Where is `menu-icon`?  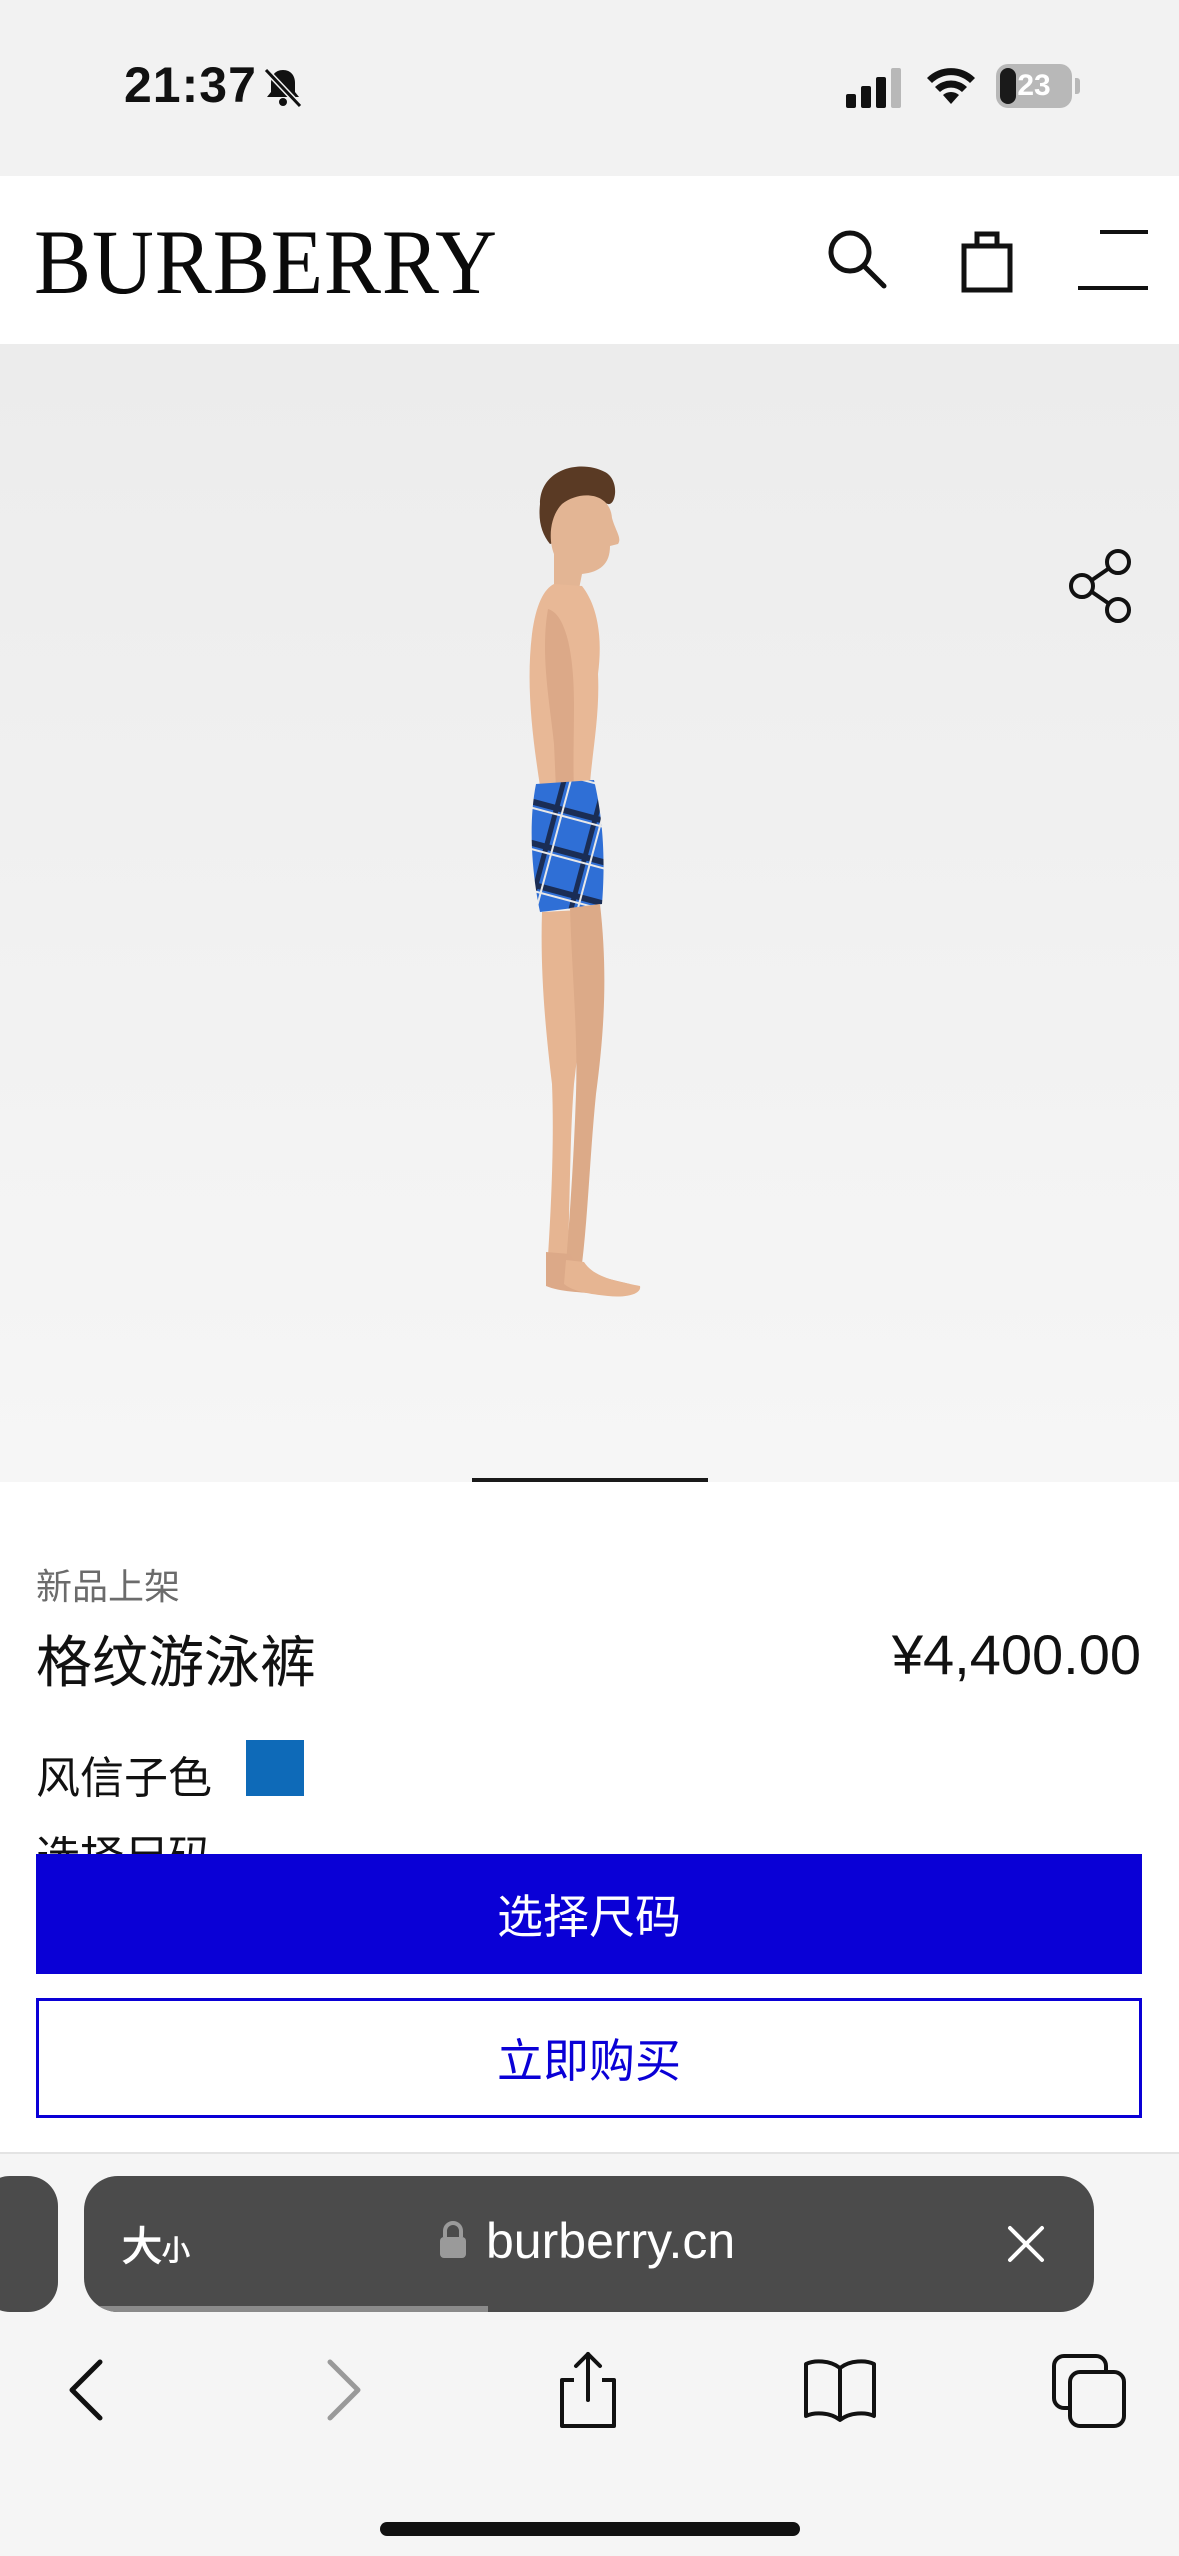
menu-icon is located at coordinates (1114, 260).